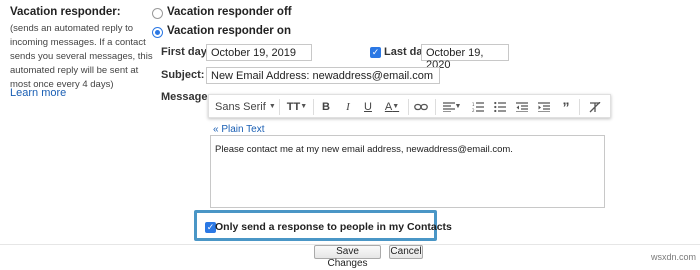 The image size is (700, 270). Describe the element at coordinates (229, 12) in the screenshot. I see `responder-off-label: Vacation responder off` at that location.